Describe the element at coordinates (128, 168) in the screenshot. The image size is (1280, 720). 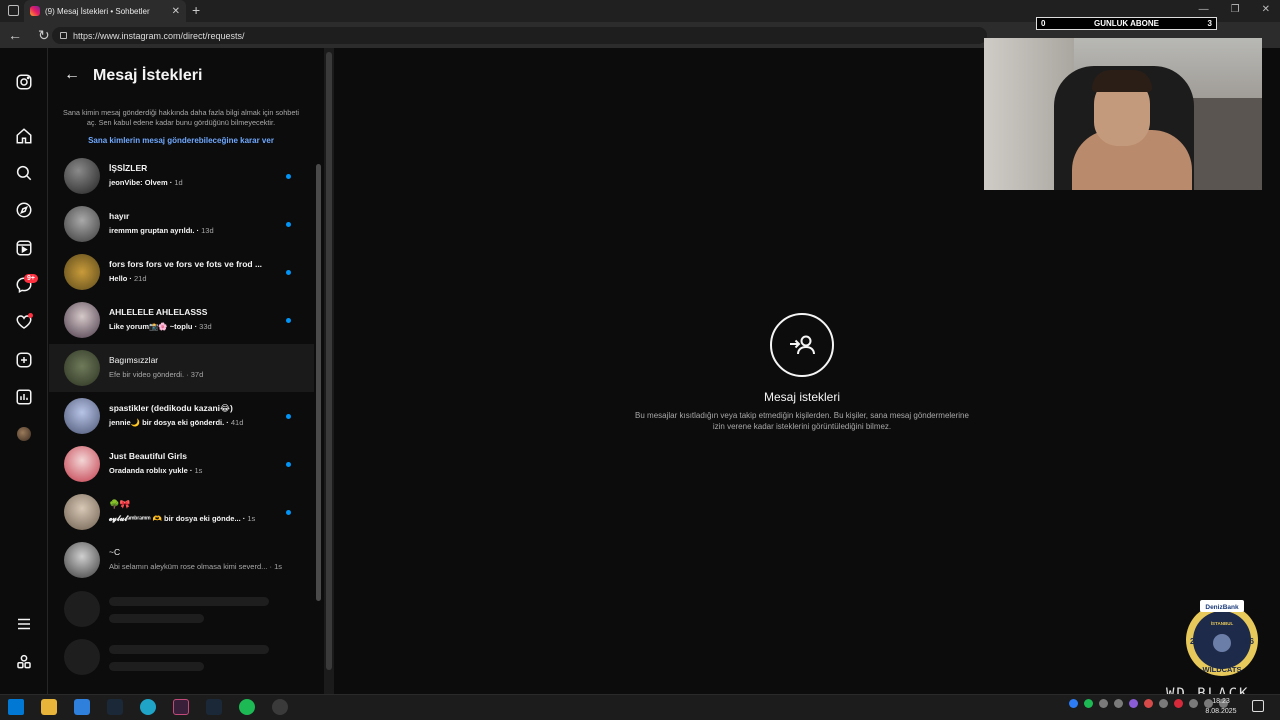
I see `request-name: İŞSİZLER` at that location.